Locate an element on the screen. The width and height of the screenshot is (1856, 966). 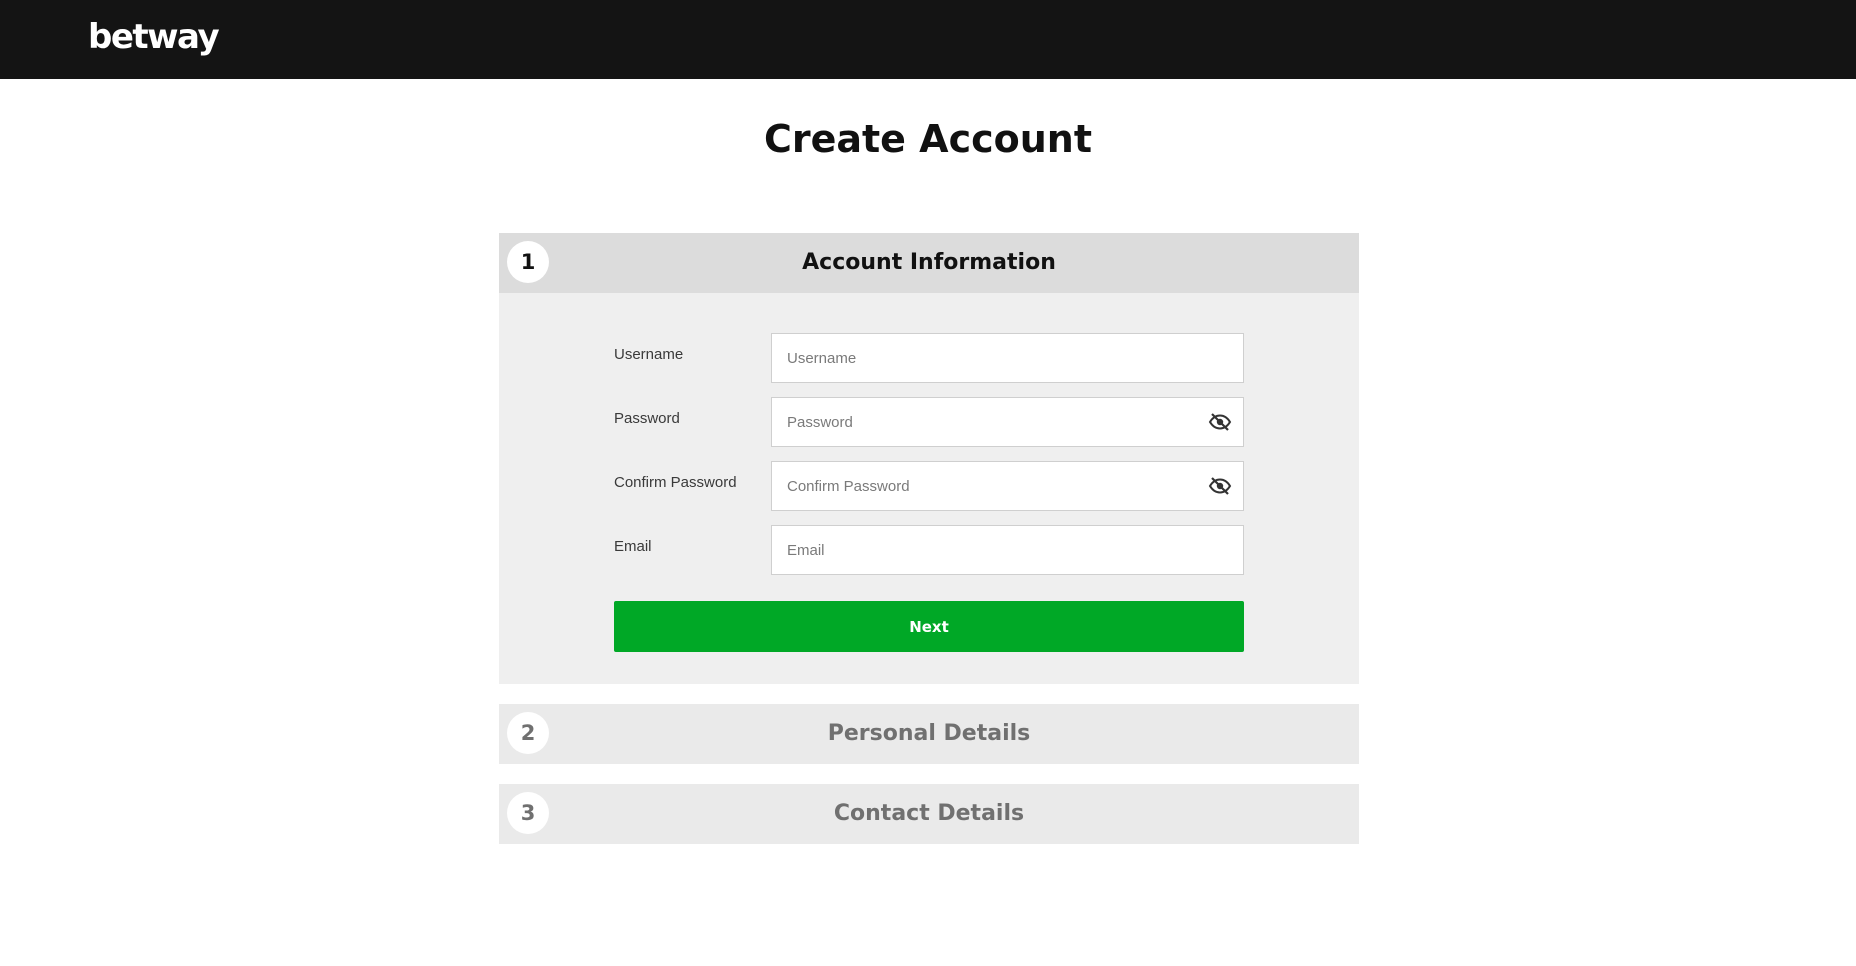
step-personal-details: 2 Personal Details is located at coordinates (929, 734).